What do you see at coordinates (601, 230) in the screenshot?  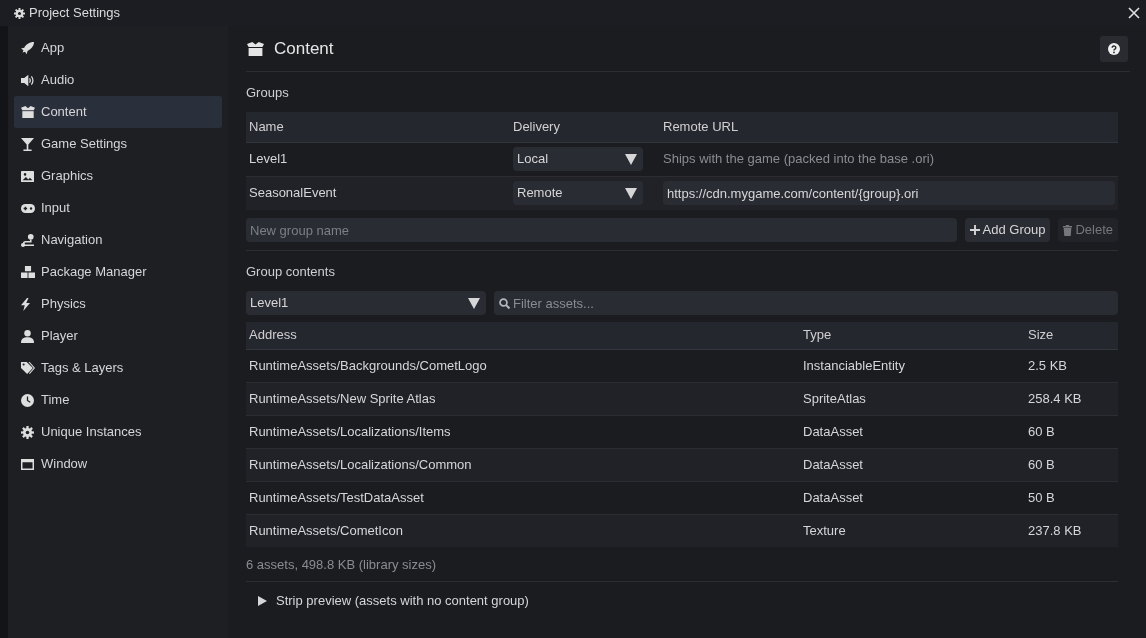 I see `group-name-field: New group name` at bounding box center [601, 230].